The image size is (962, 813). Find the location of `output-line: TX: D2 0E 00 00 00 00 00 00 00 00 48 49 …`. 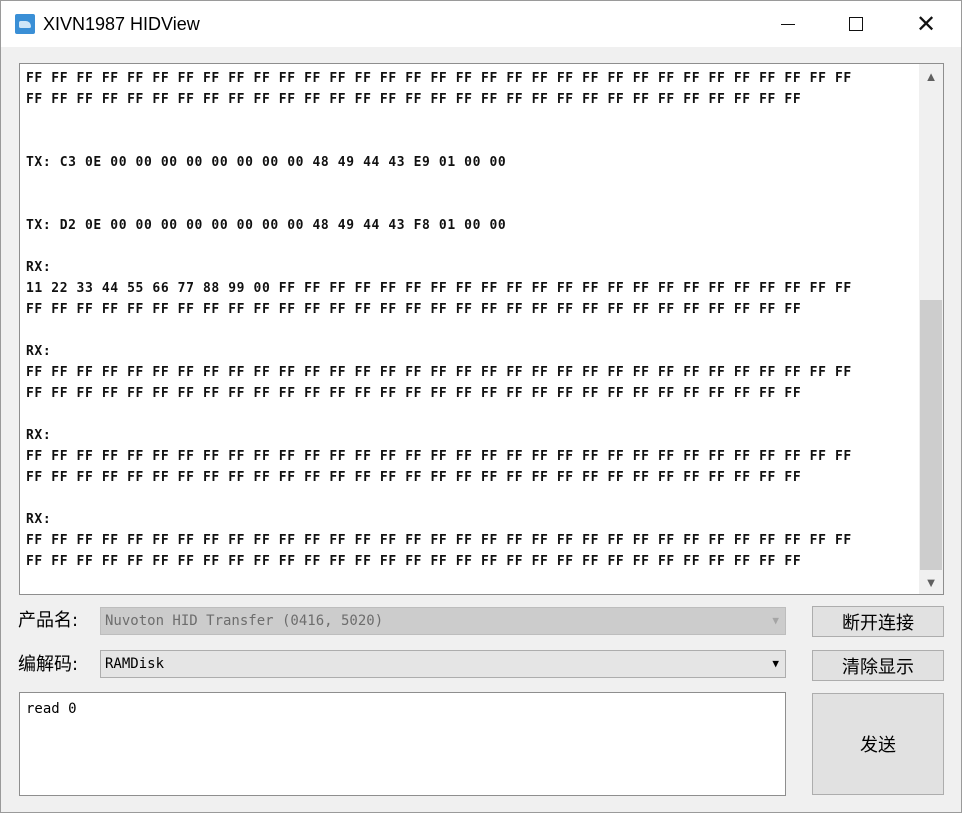

output-line: TX: D2 0E 00 00 00 00 00 00 00 00 48 49 … is located at coordinates (266, 225).